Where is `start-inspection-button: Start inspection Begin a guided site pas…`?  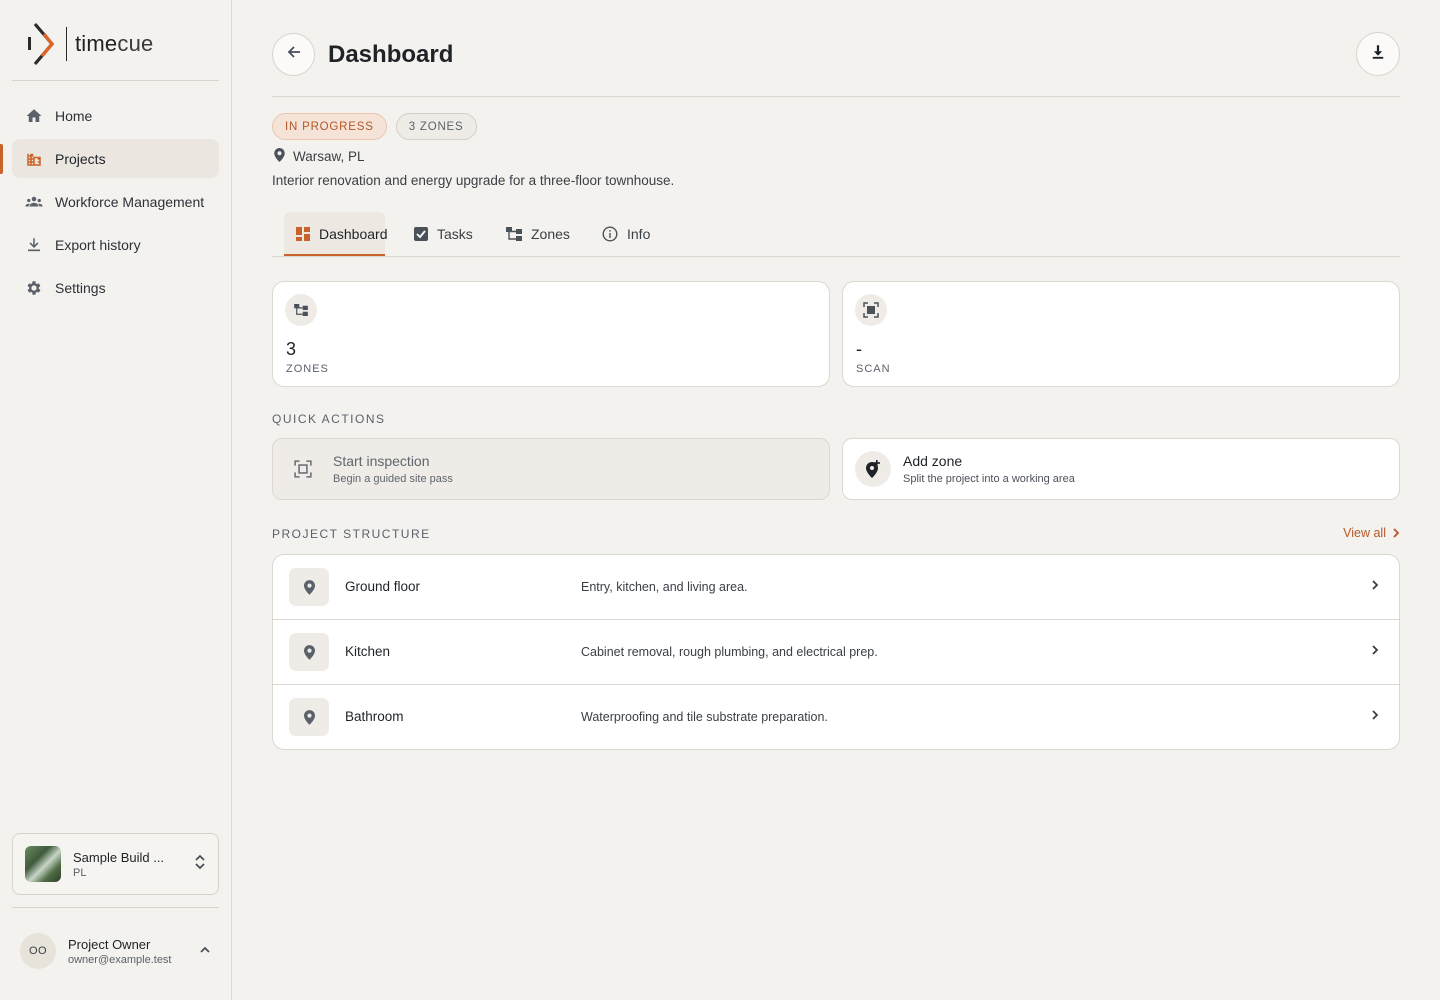 start-inspection-button: Start inspection Begin a guided site pas… is located at coordinates (551, 469).